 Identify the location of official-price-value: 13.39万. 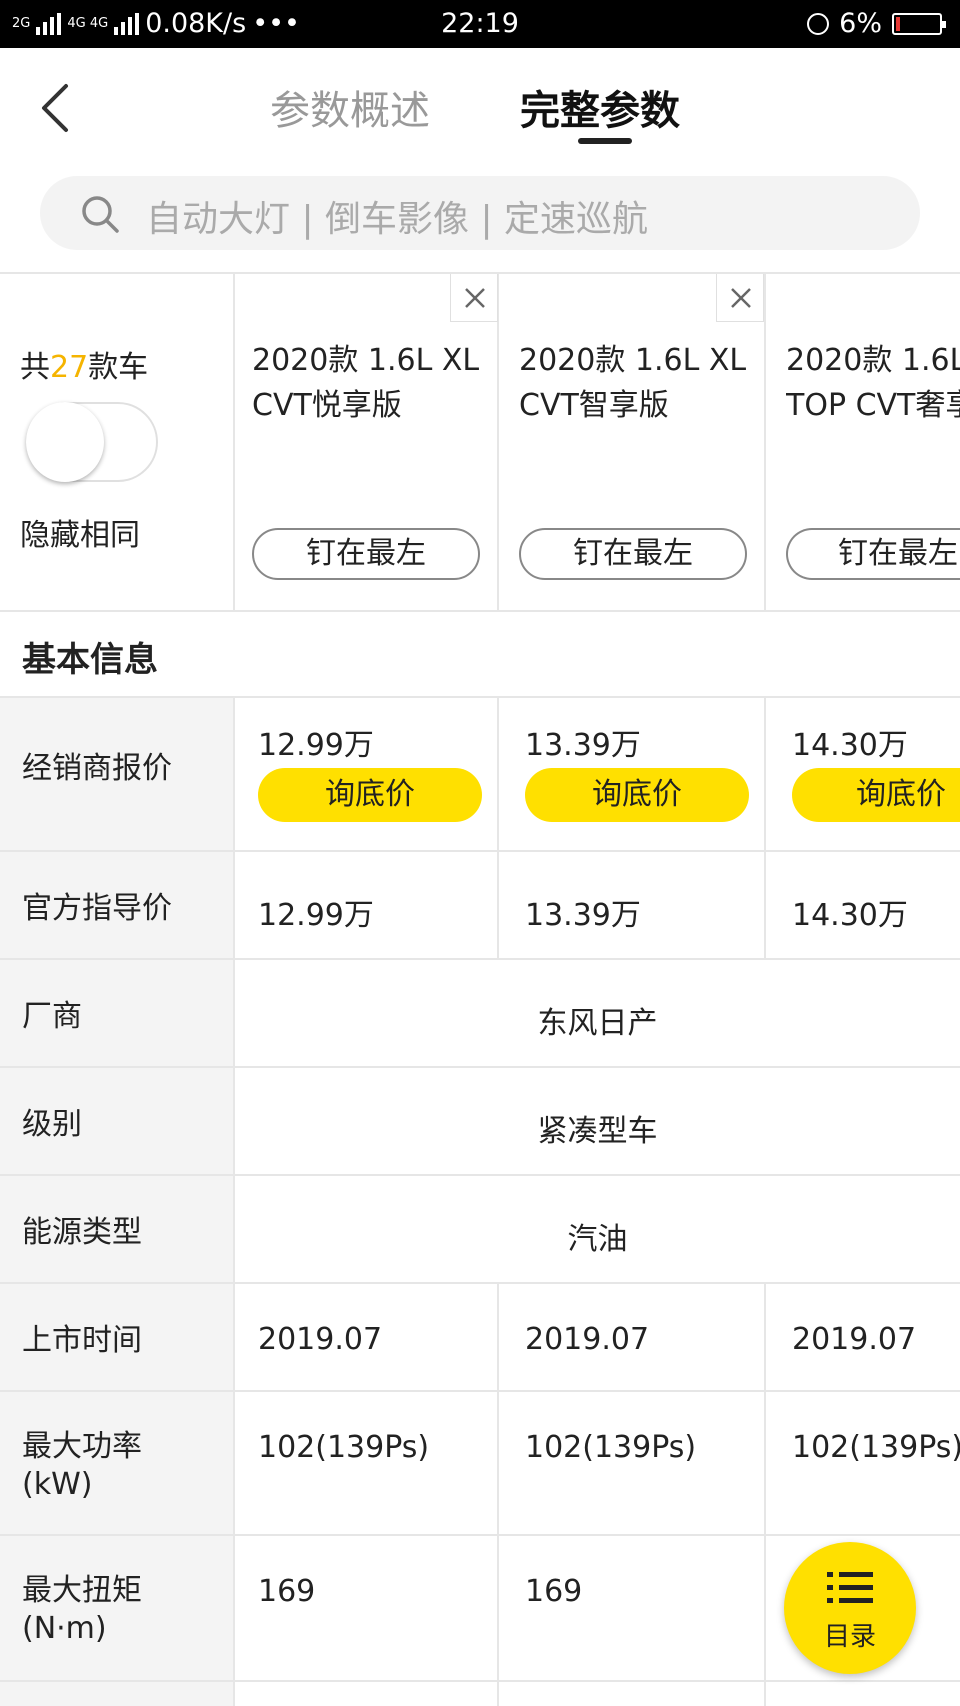
(583, 915).